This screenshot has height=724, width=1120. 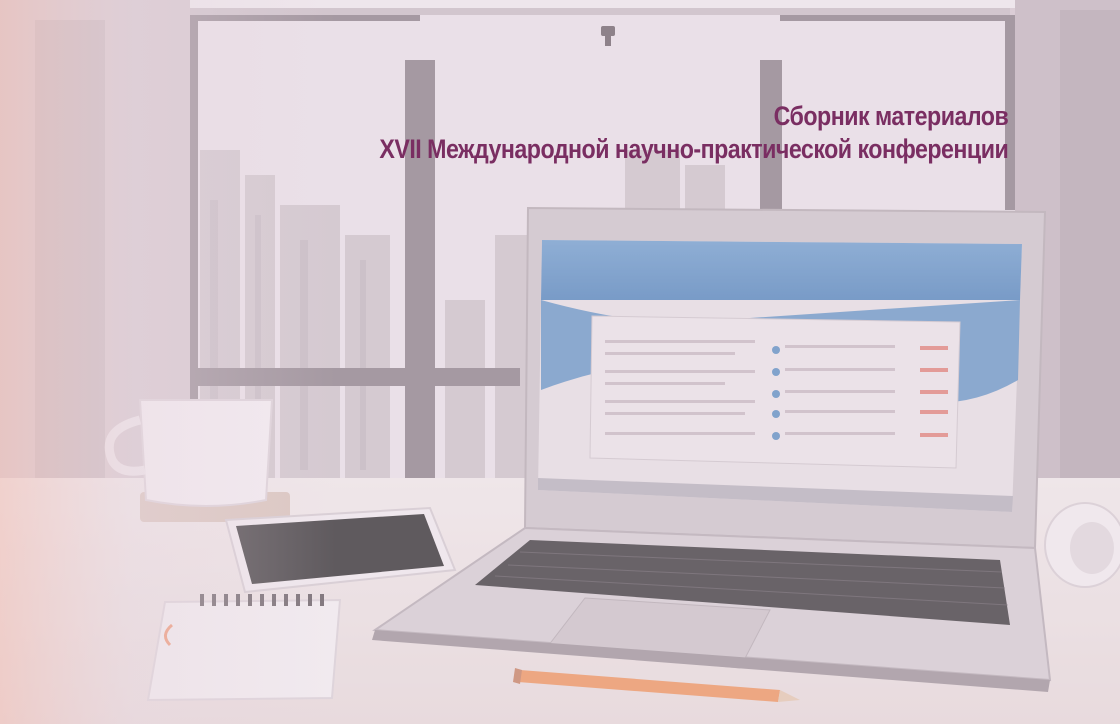 What do you see at coordinates (890, 116) in the screenshot?
I see `title-line-1: Сборник материалов` at bounding box center [890, 116].